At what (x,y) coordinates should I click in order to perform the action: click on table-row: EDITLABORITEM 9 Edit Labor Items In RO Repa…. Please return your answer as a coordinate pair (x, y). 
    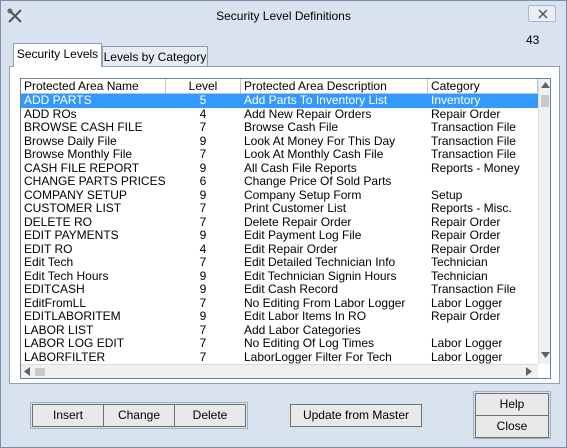
    Looking at the image, I should click on (279, 317).